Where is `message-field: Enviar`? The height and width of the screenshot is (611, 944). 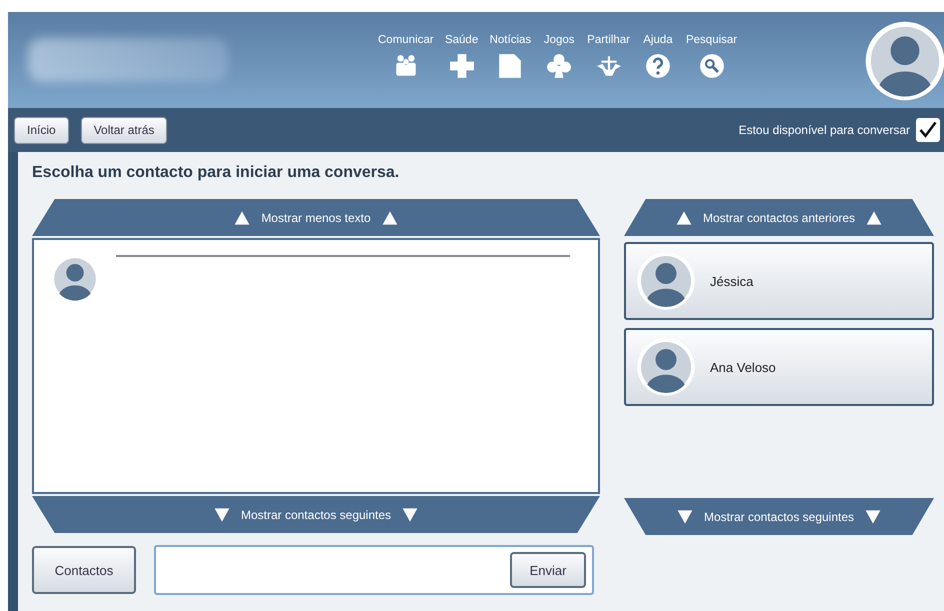
message-field: Enviar is located at coordinates (374, 570).